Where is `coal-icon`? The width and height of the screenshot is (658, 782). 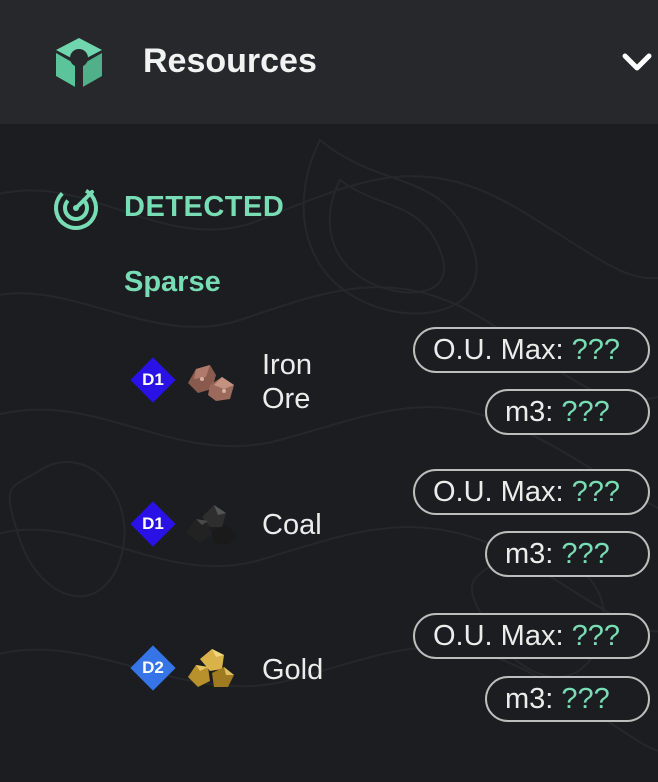
coal-icon is located at coordinates (211, 525).